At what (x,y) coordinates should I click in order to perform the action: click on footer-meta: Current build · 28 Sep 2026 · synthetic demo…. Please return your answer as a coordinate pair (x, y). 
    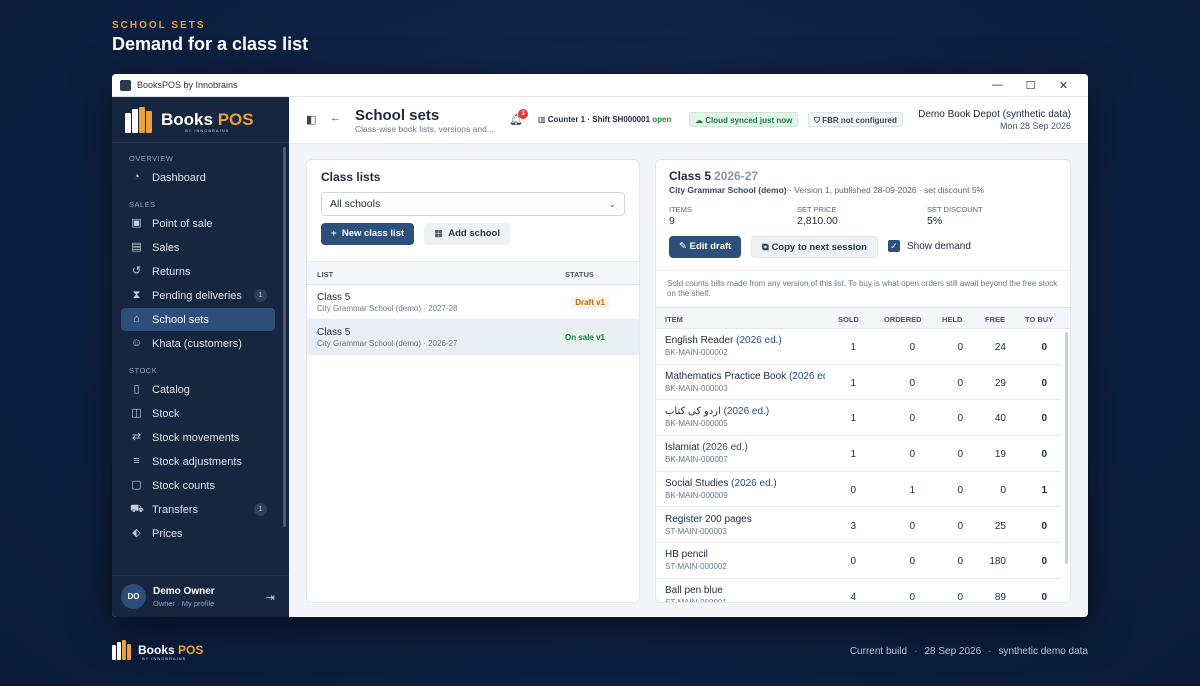
    Looking at the image, I should click on (968, 651).